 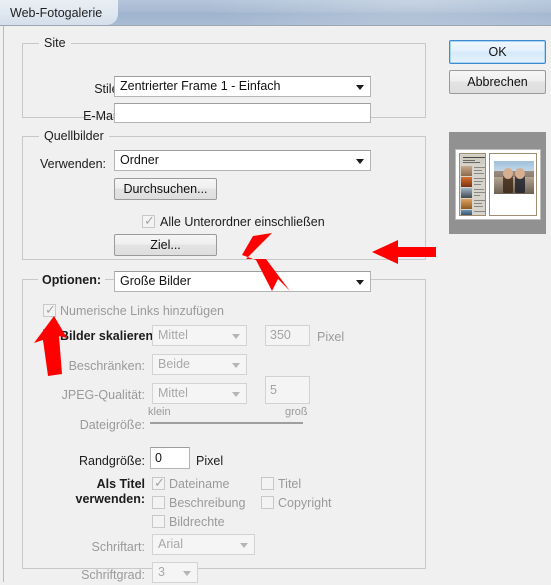 I want to click on resize-images-label: Bilder skalieren:, so click(x=109, y=336).